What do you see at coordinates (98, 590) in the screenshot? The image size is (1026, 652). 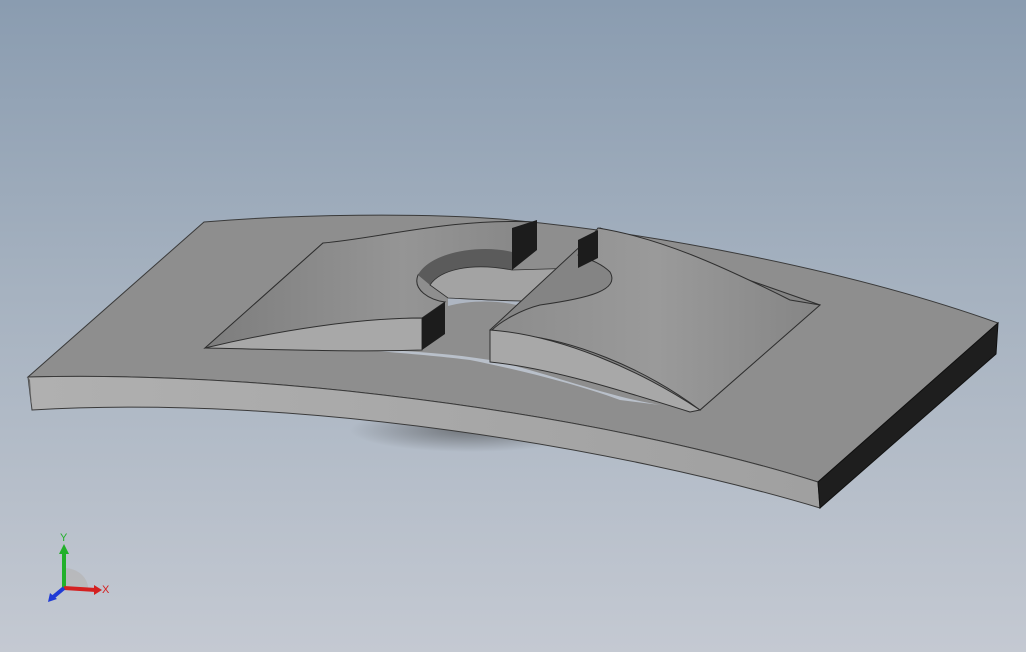 I see `triad-x-arrowhead` at bounding box center [98, 590].